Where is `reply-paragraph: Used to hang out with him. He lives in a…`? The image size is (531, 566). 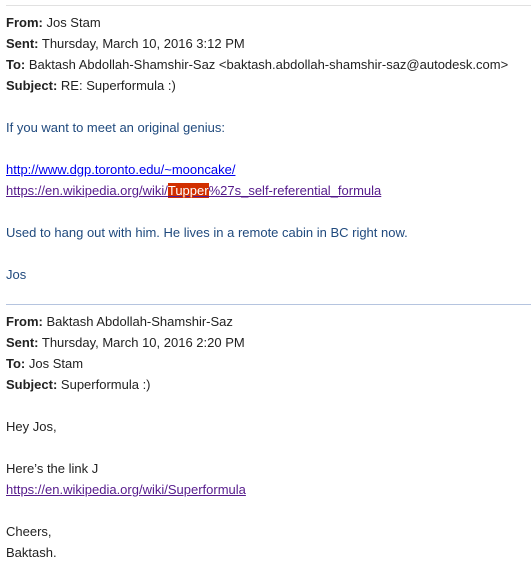 reply-paragraph: Used to hang out with him. He lives in a… is located at coordinates (207, 232).